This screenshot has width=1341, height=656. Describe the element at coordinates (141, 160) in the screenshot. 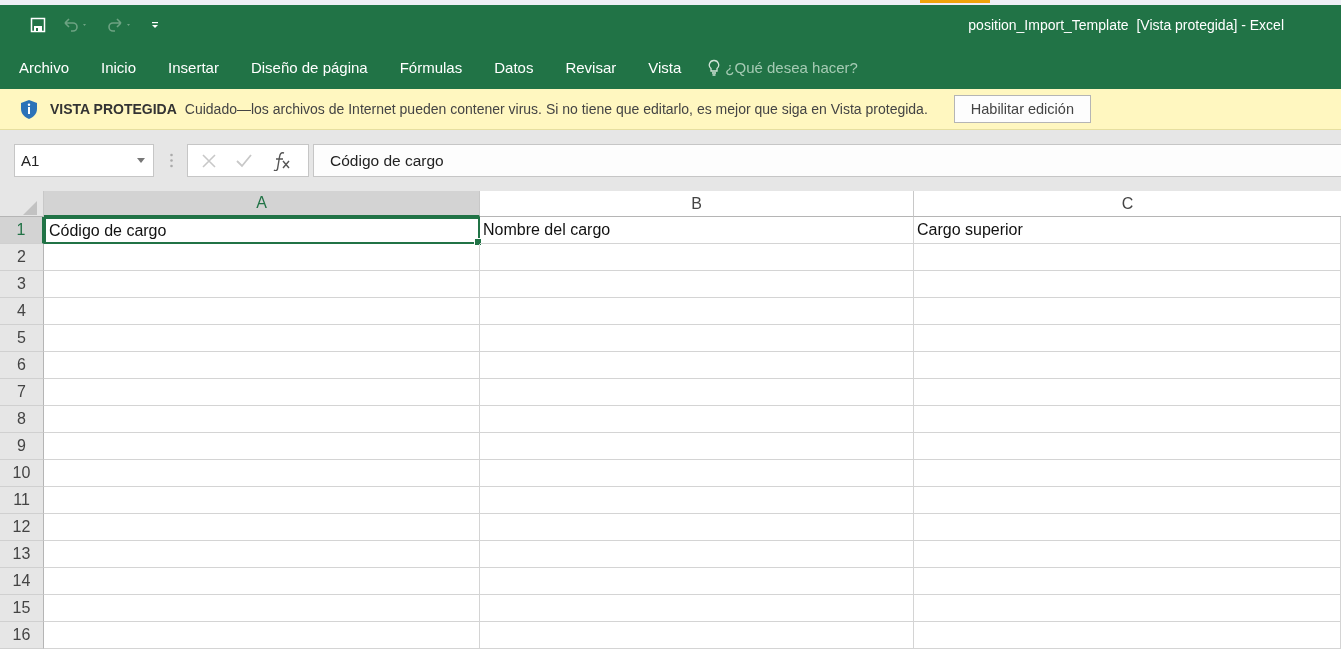

I see `dropdown-caret-icon` at that location.